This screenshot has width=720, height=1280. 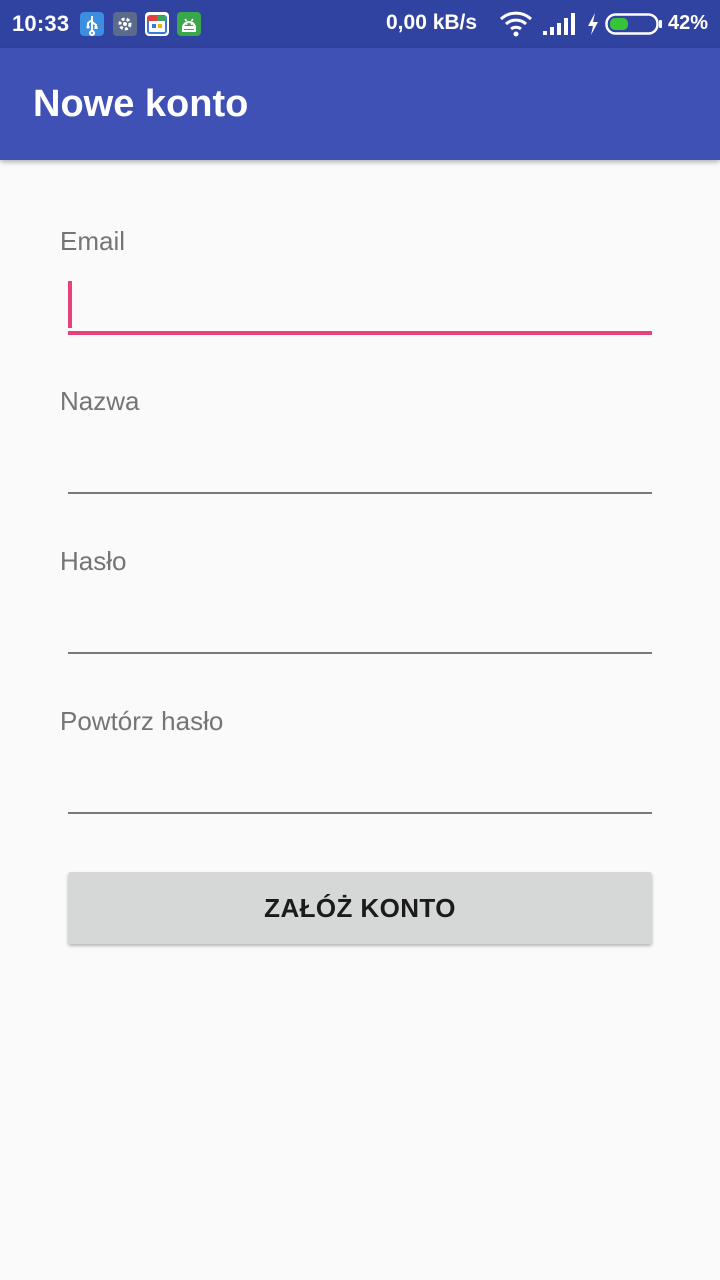 What do you see at coordinates (634, 26) in the screenshot?
I see `battery-icon` at bounding box center [634, 26].